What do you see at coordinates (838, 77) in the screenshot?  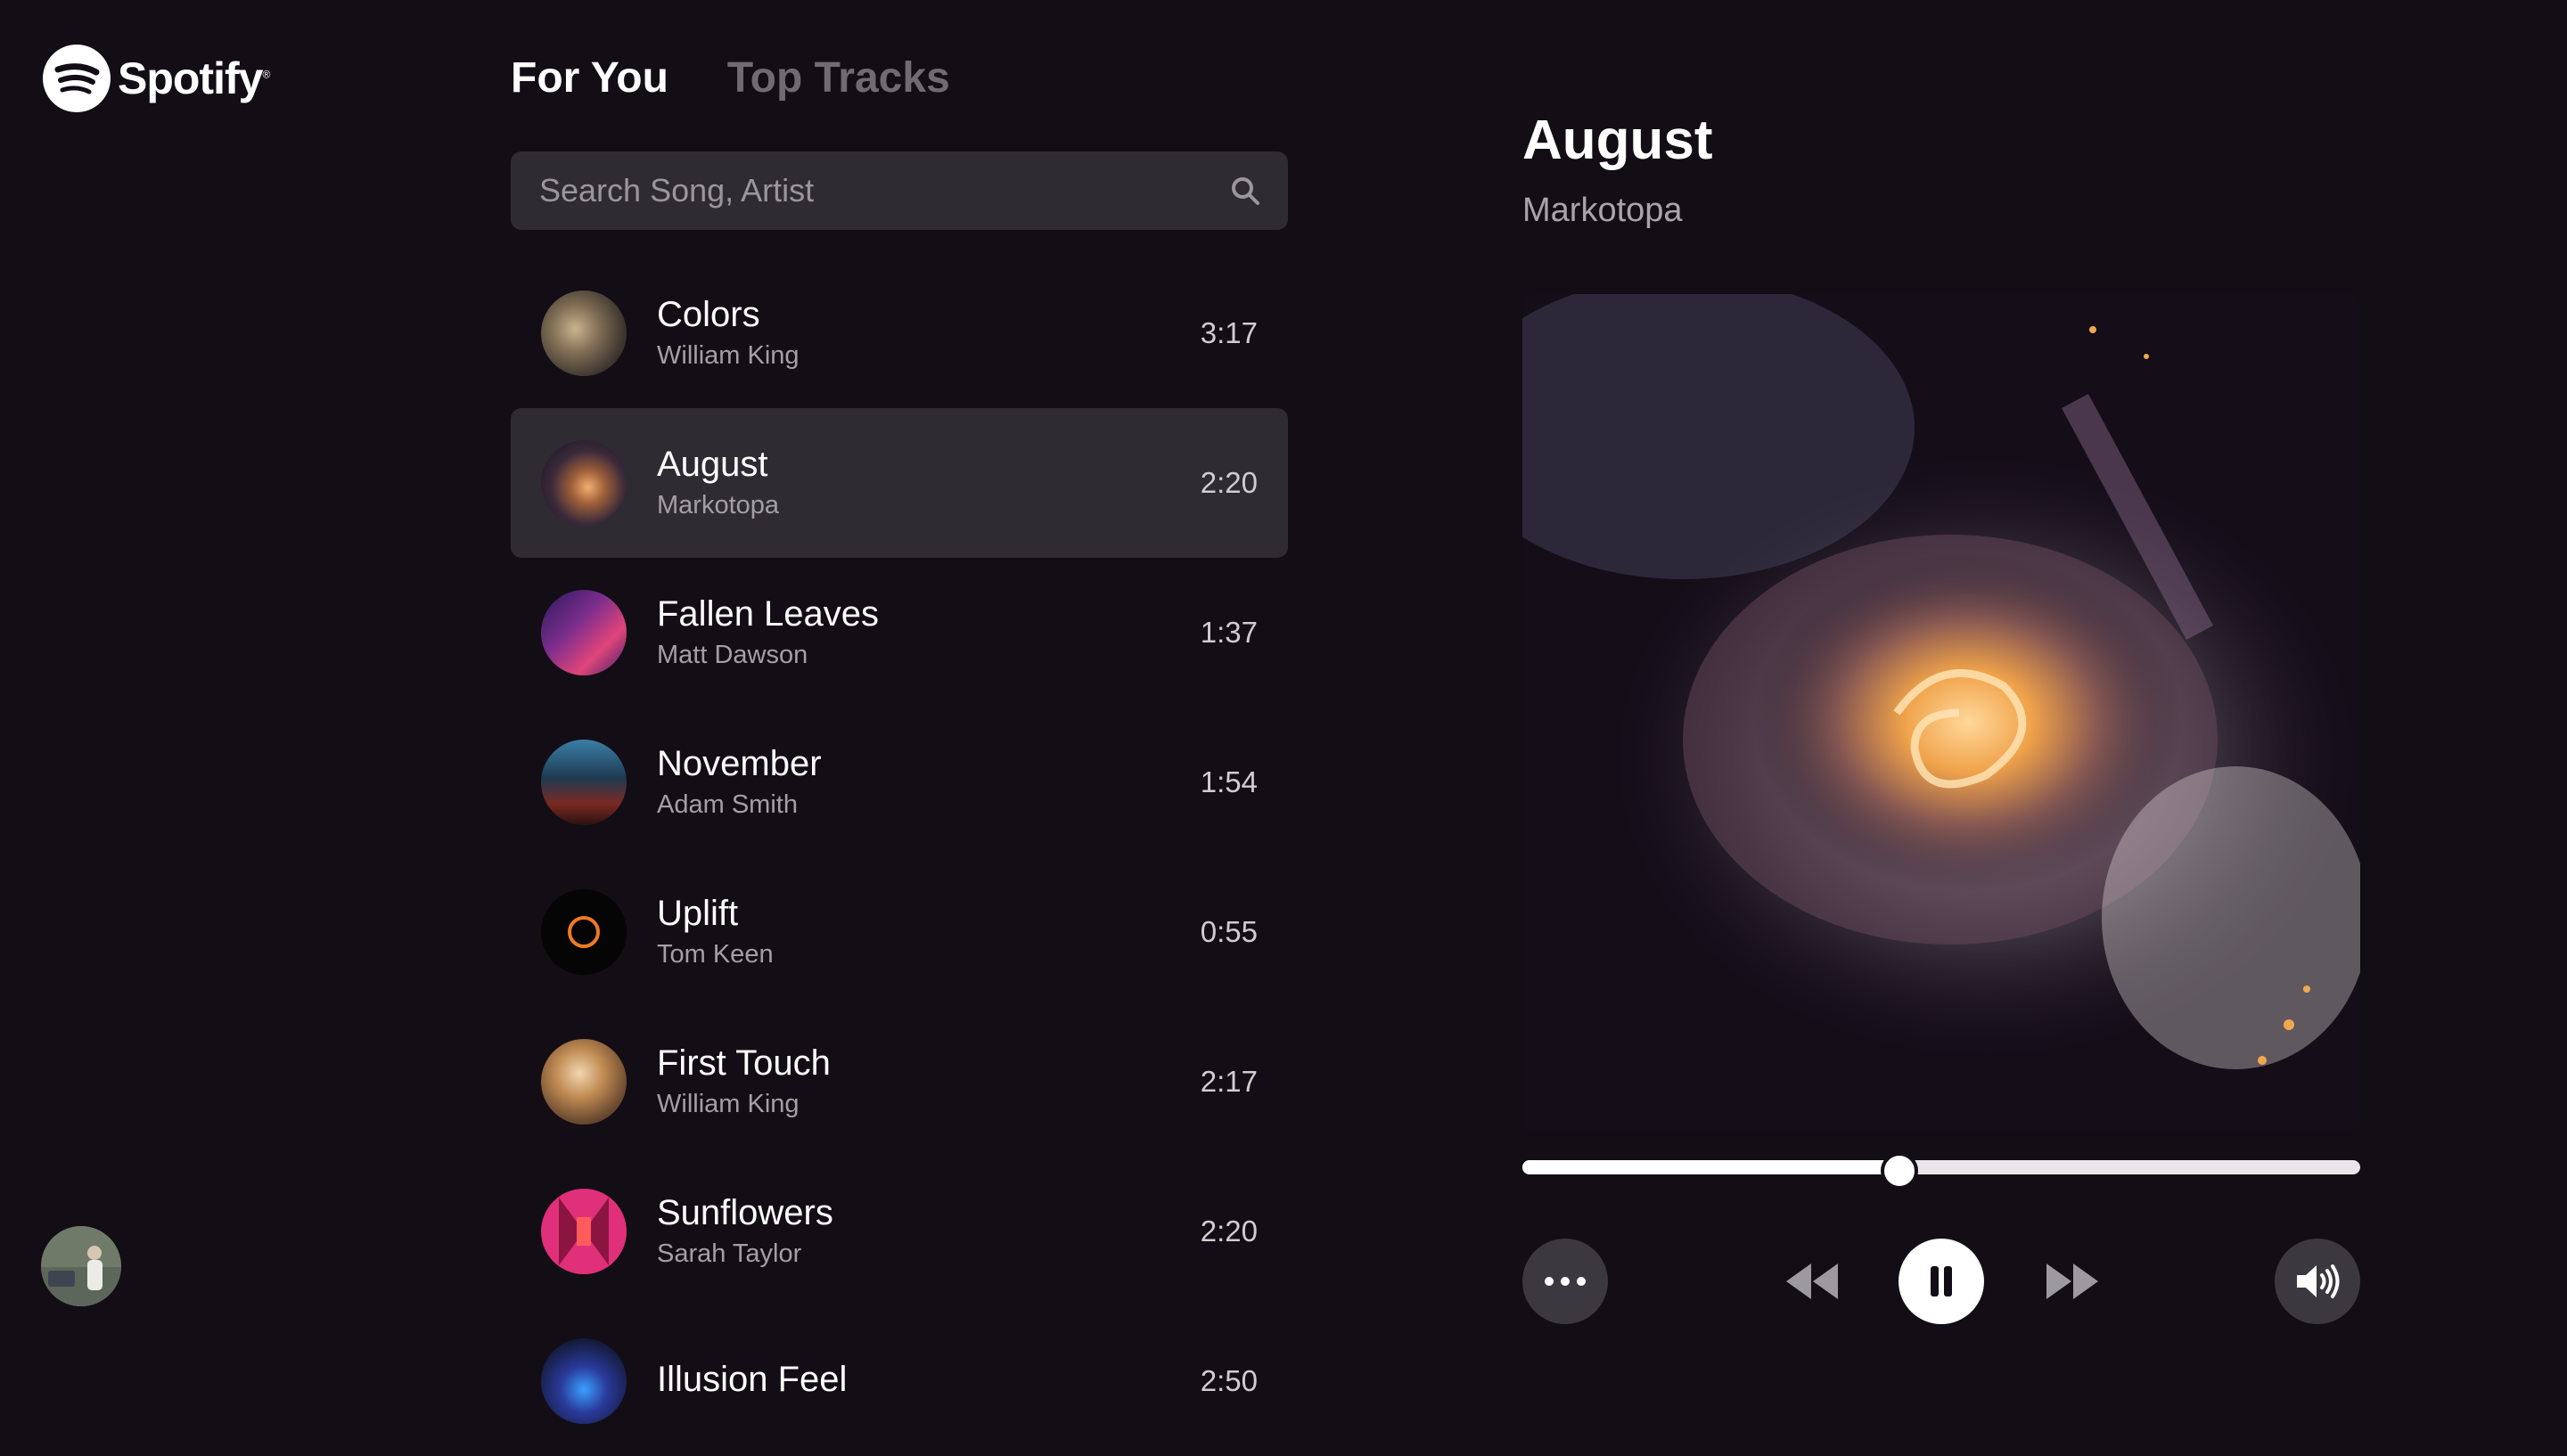 I see `tab-top-tracks: Top Tracks` at bounding box center [838, 77].